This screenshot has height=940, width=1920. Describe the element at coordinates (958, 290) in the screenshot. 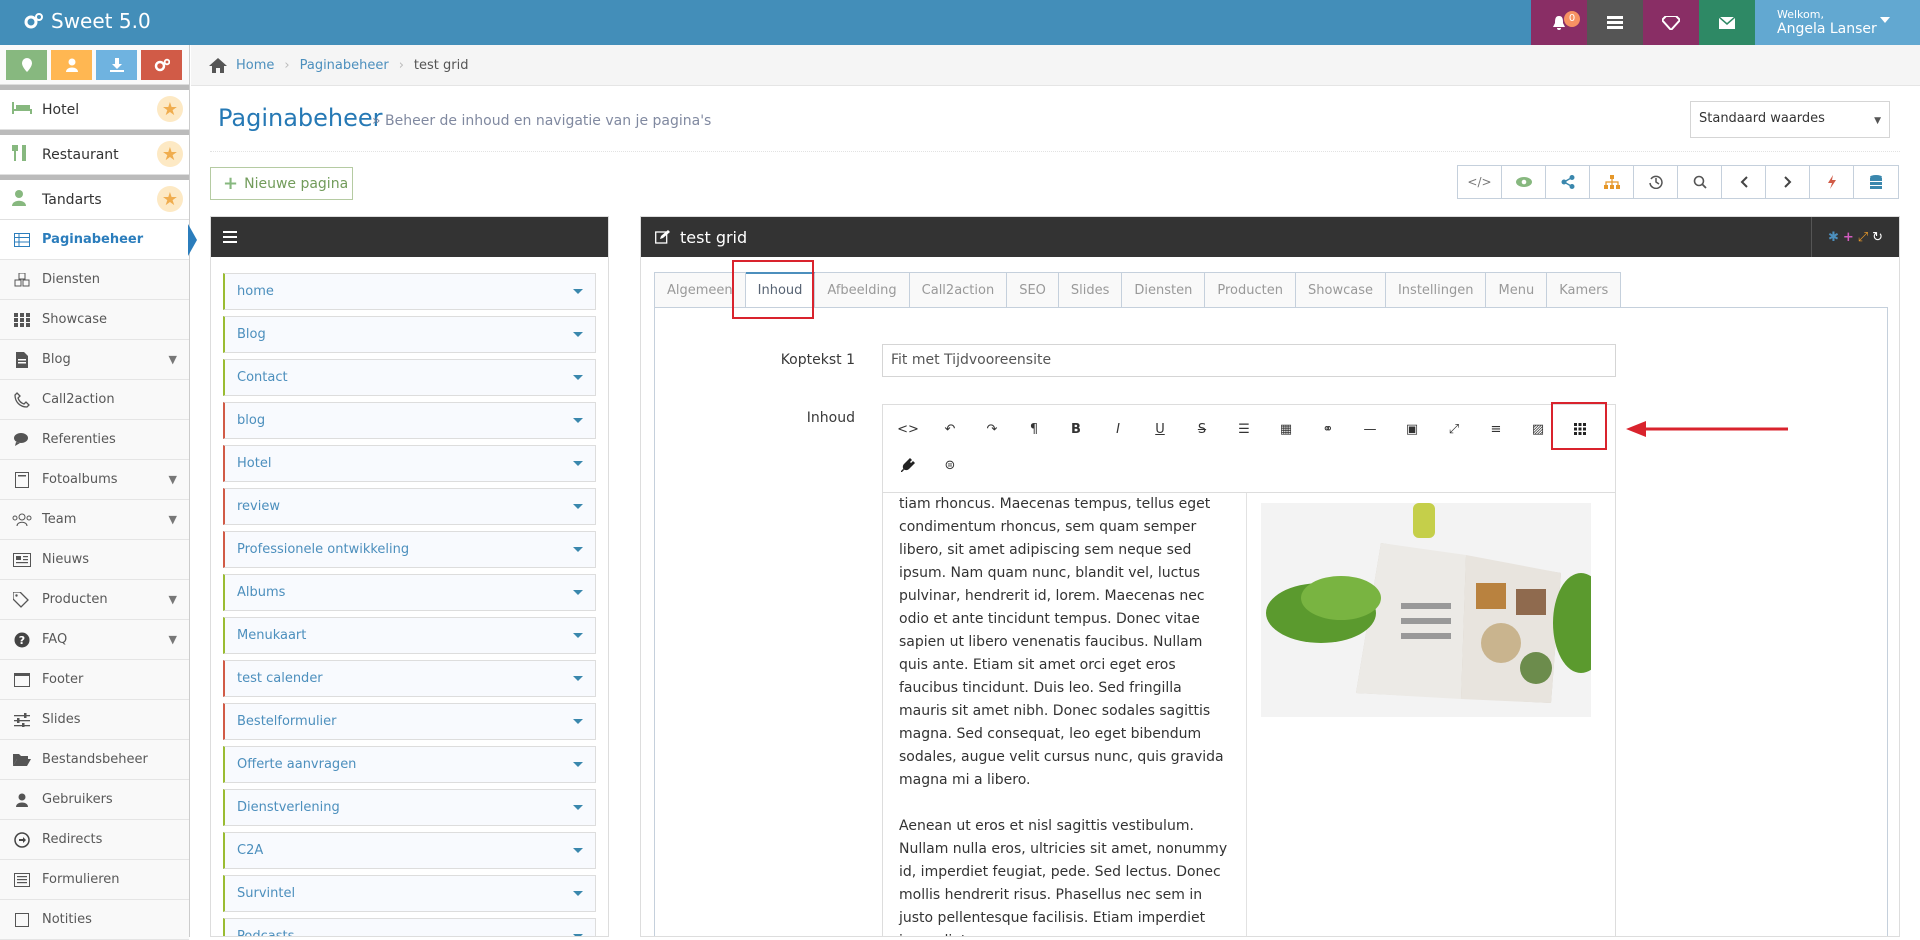

I see `tab-call2action: Call2action` at that location.